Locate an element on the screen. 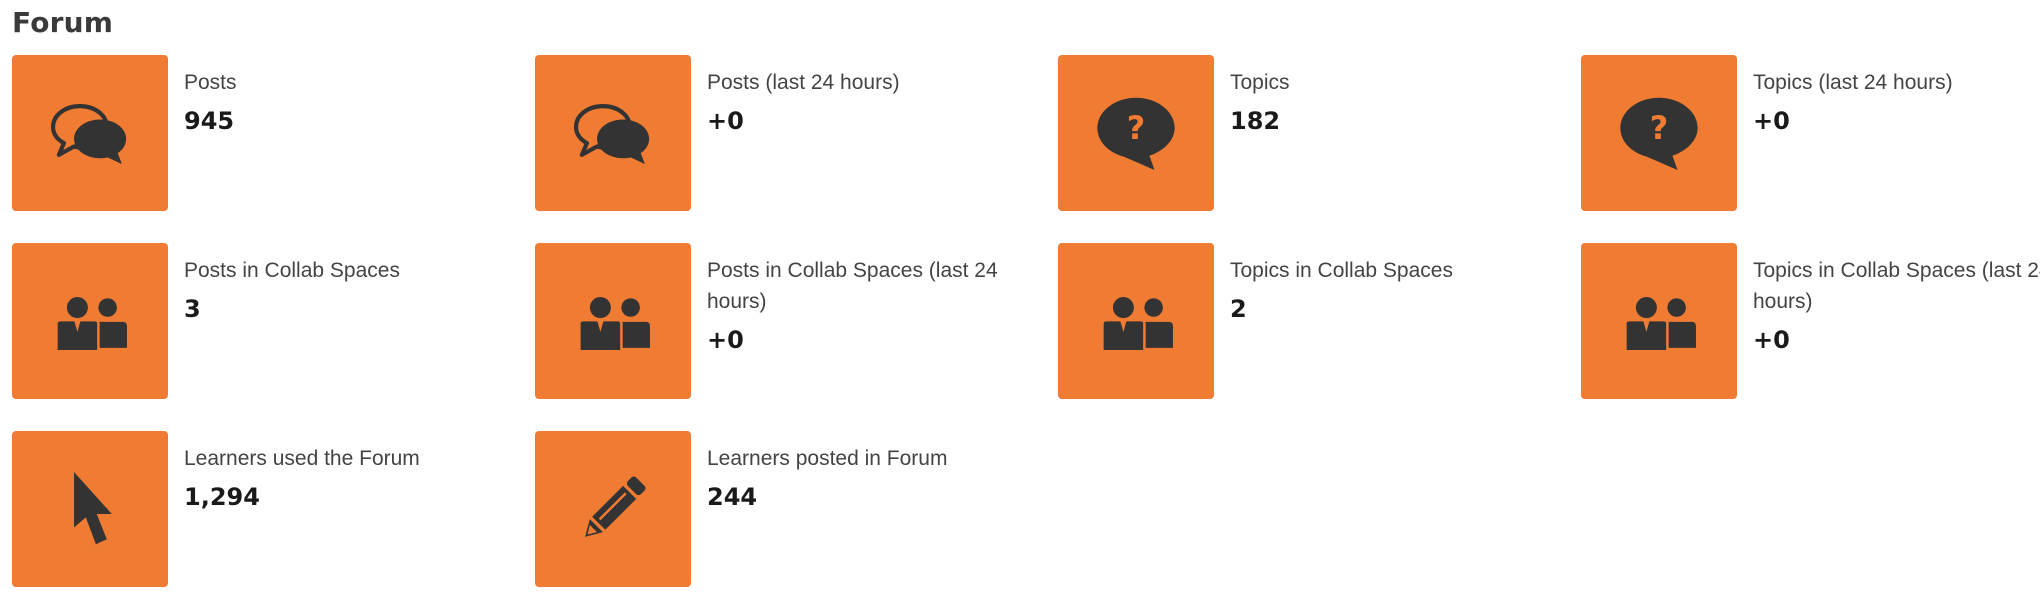  stat-card: Learners posted in Forum 244 is located at coordinates (796, 509).